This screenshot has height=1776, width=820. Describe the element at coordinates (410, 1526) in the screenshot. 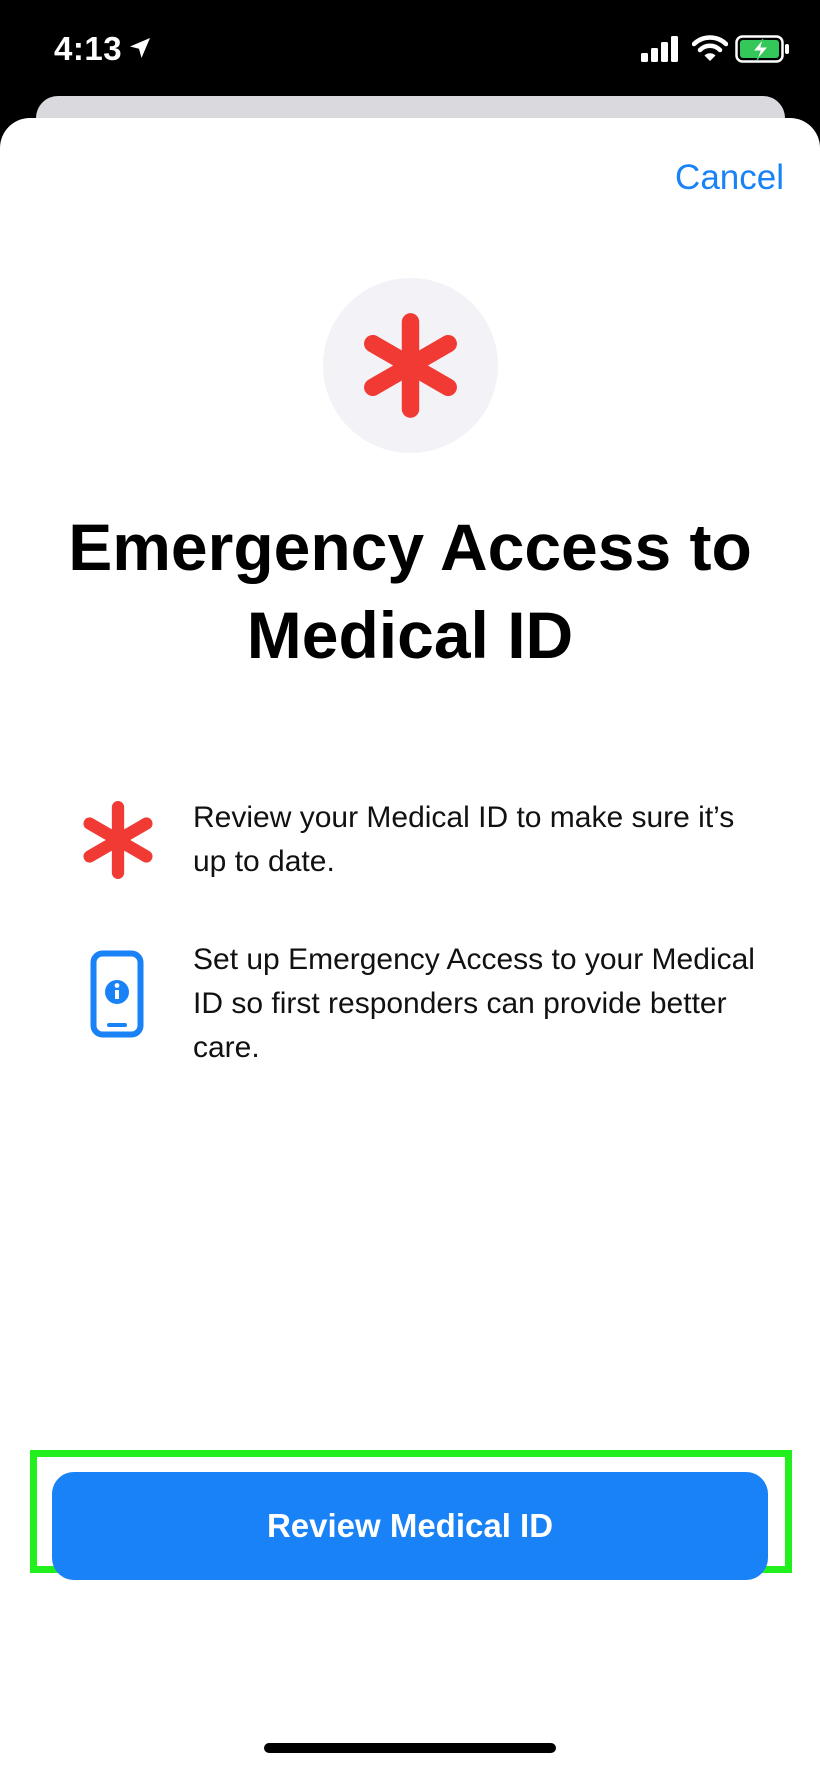

I see `review-medical-id-button: Review Medical ID` at that location.